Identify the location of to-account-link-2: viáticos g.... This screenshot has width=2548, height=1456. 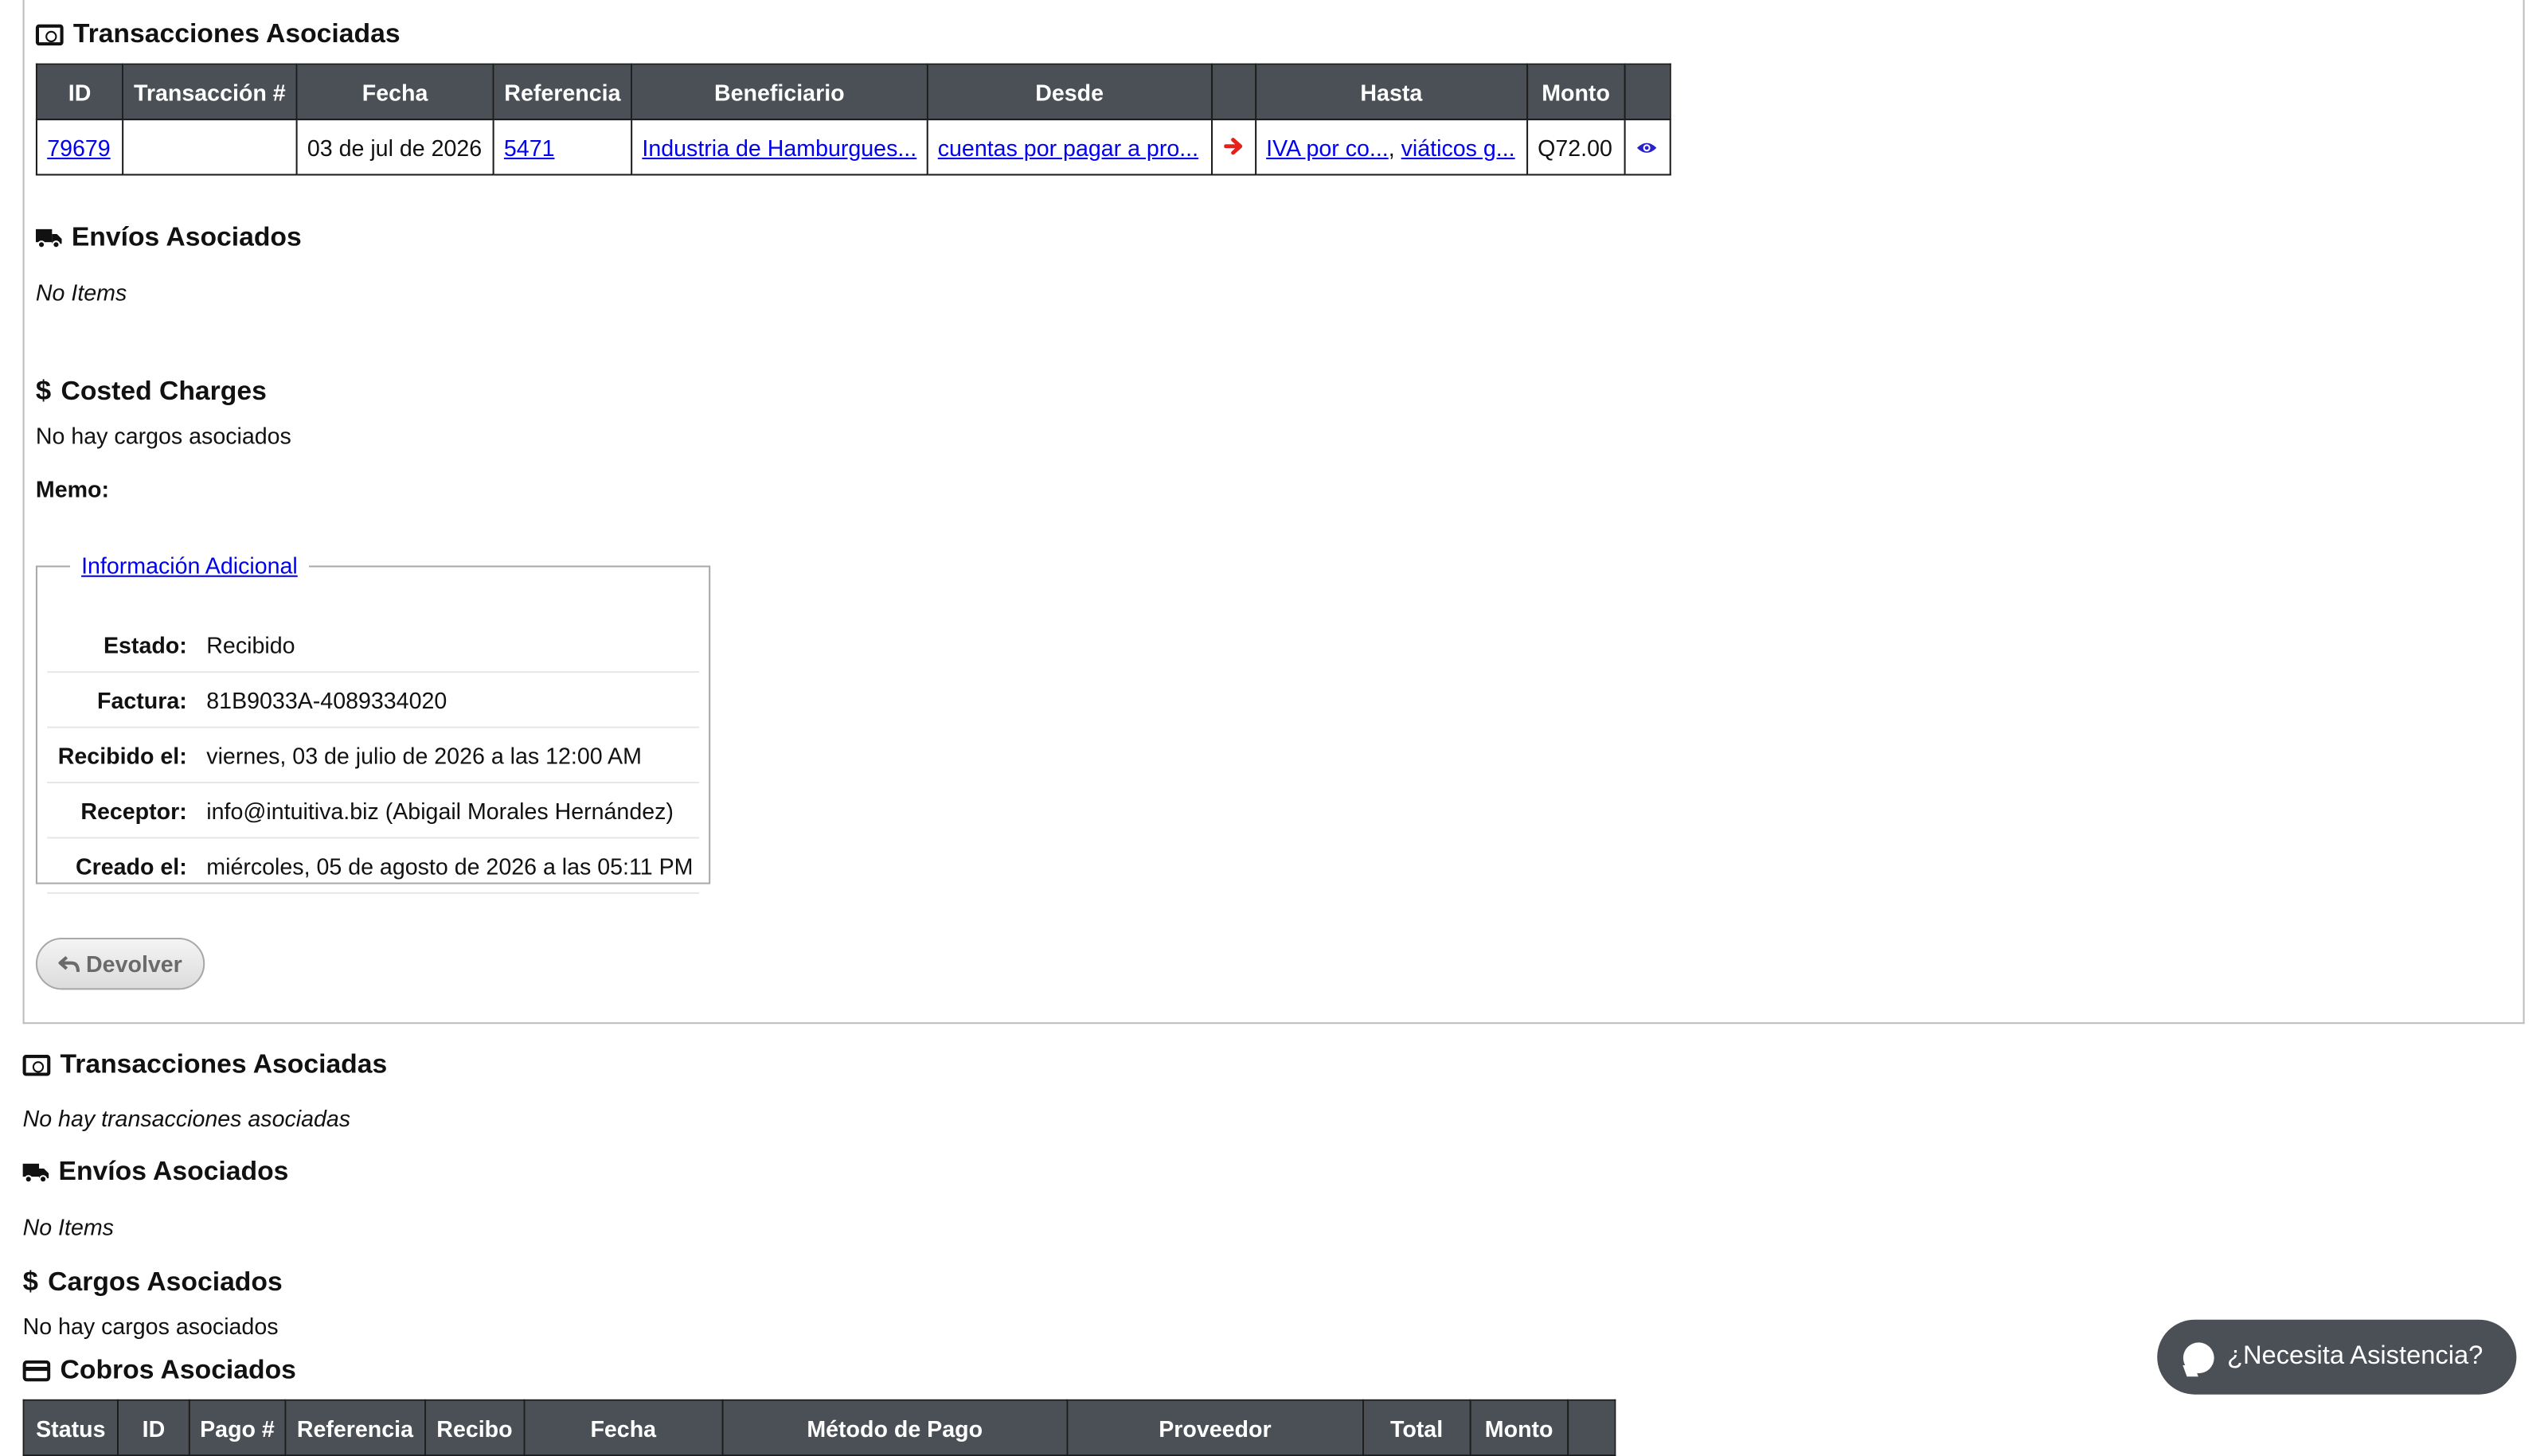
(1458, 147).